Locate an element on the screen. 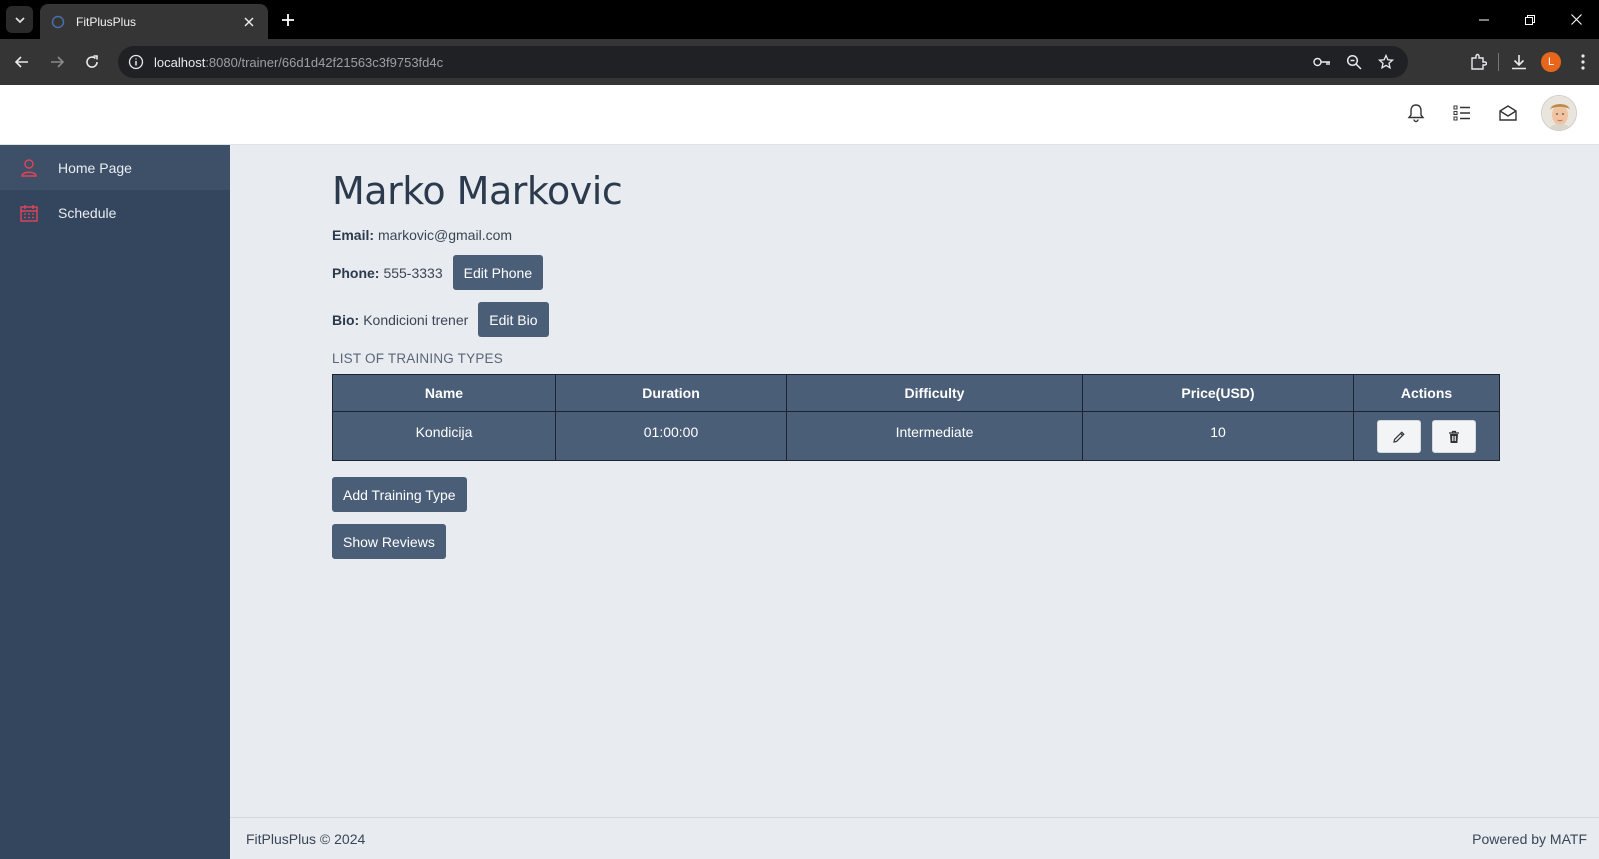 The image size is (1599, 859). training-types-heading: LIST OF TRAINING TYPES is located at coordinates (417, 358).